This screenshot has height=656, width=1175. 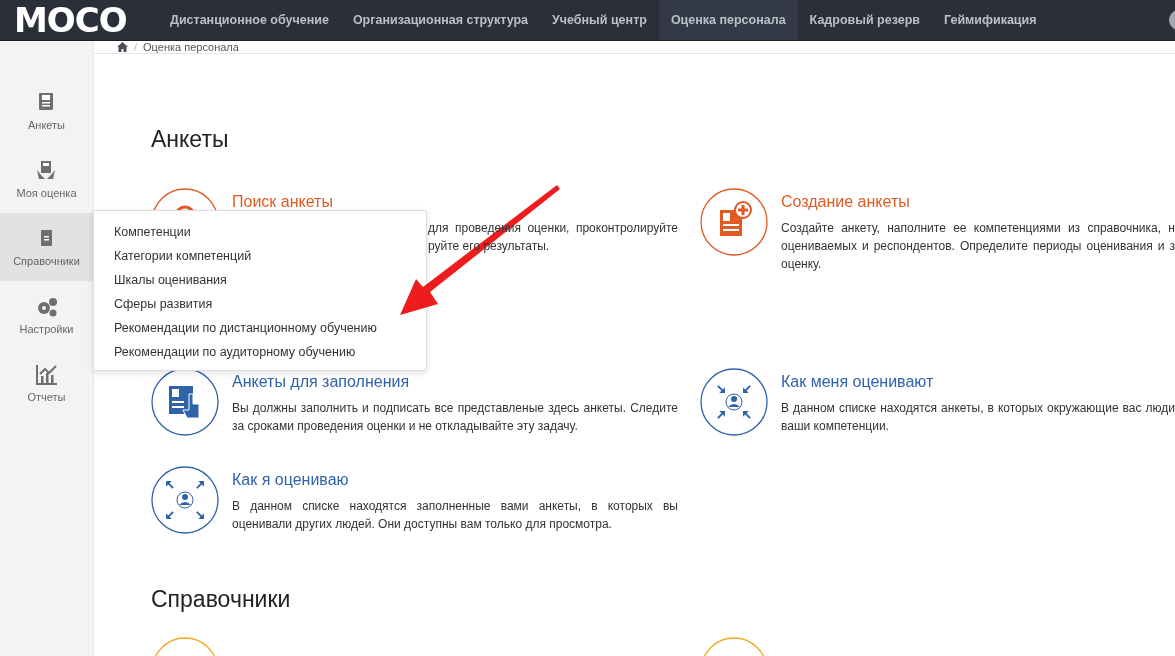 I want to click on sidebar-item: Отчеты, so click(x=46, y=383).